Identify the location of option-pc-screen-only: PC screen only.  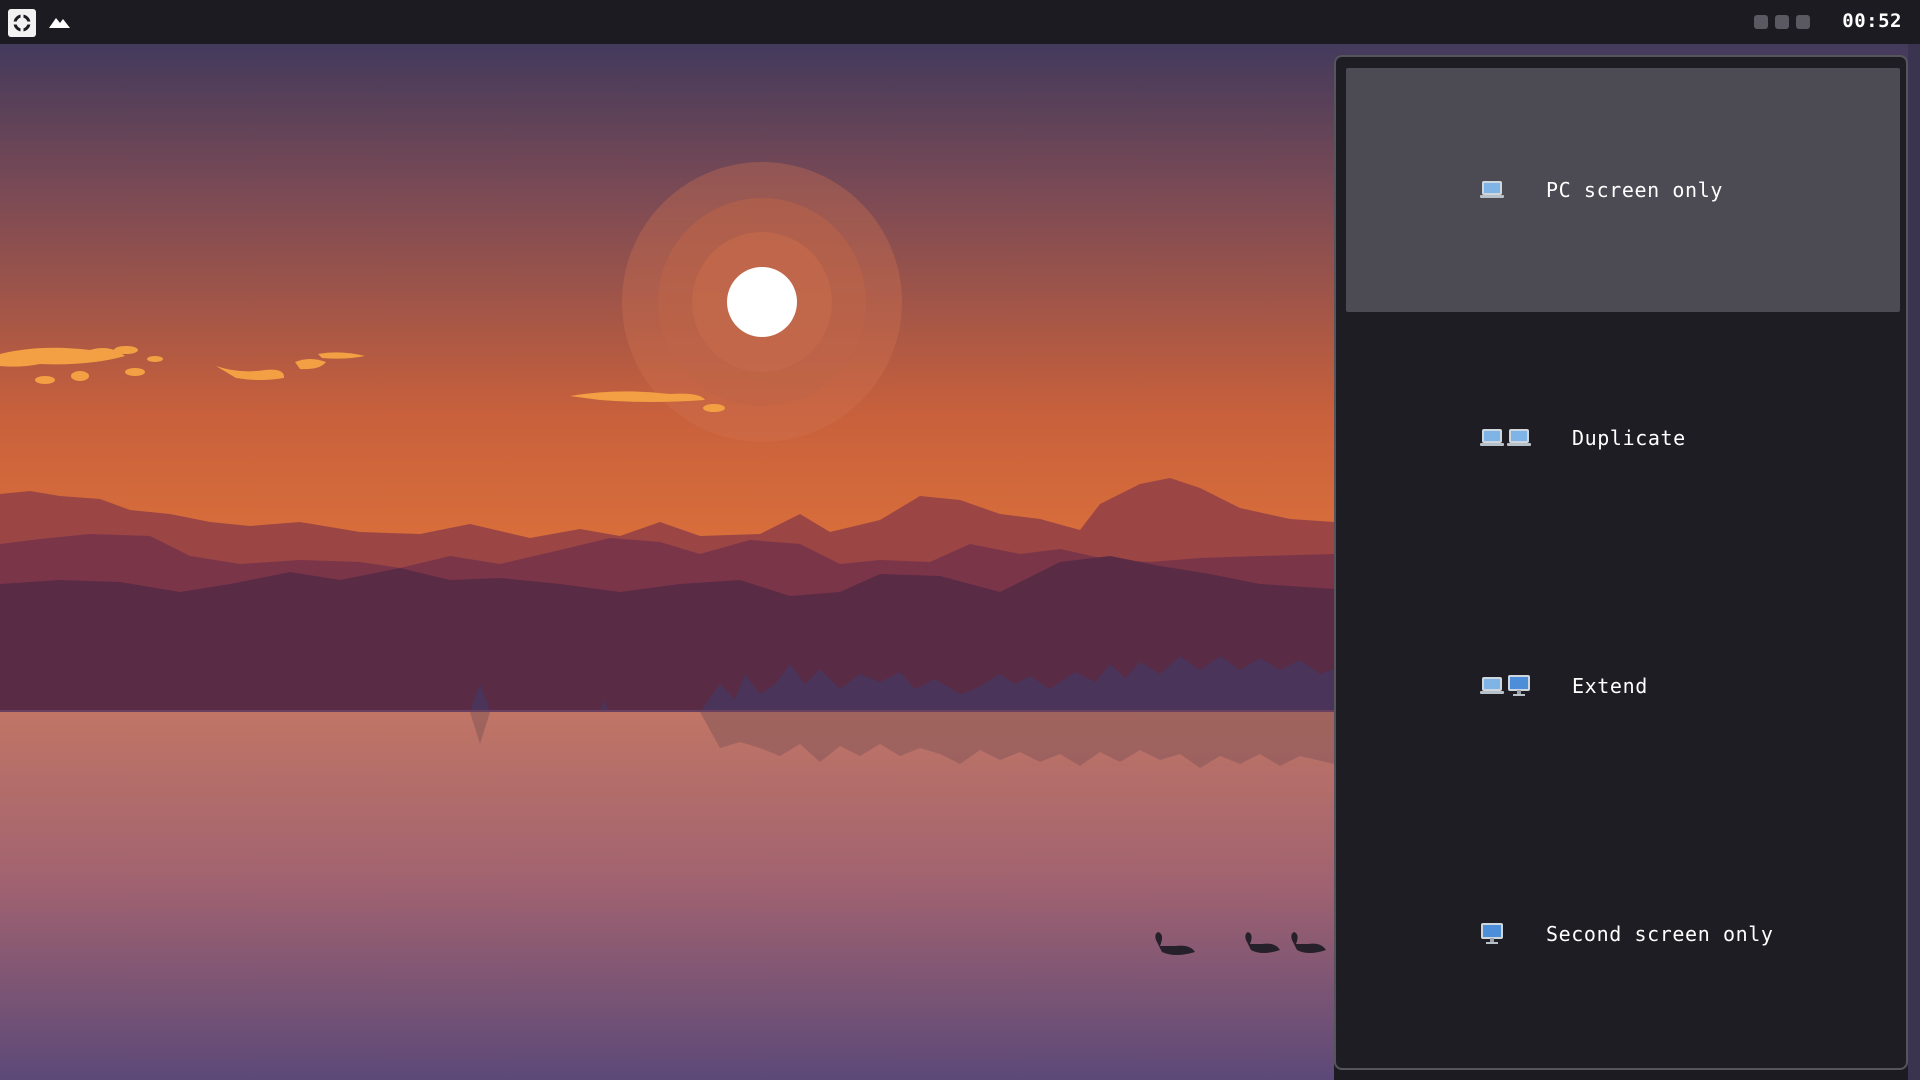
(1623, 190).